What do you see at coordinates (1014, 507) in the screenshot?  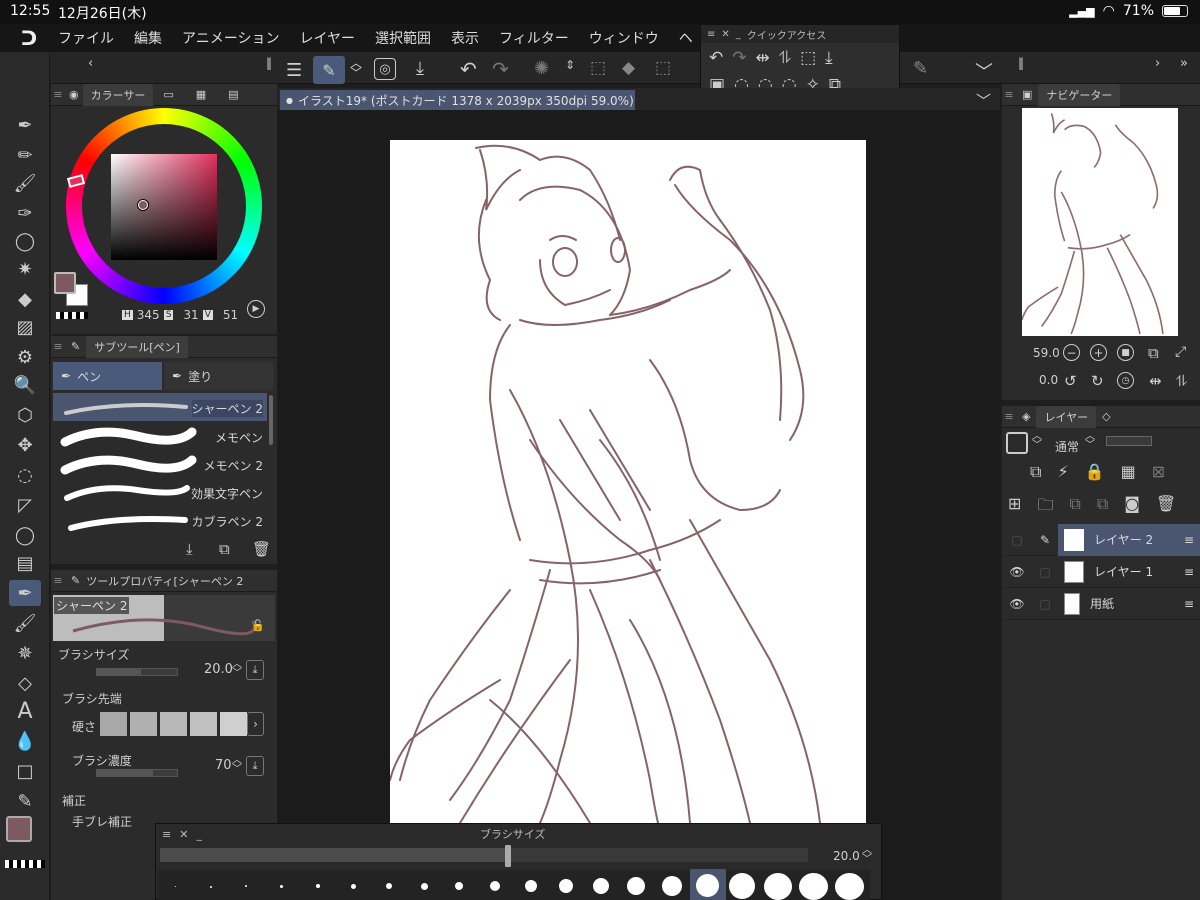 I see `new-raster-layer-icon: ⊞` at bounding box center [1014, 507].